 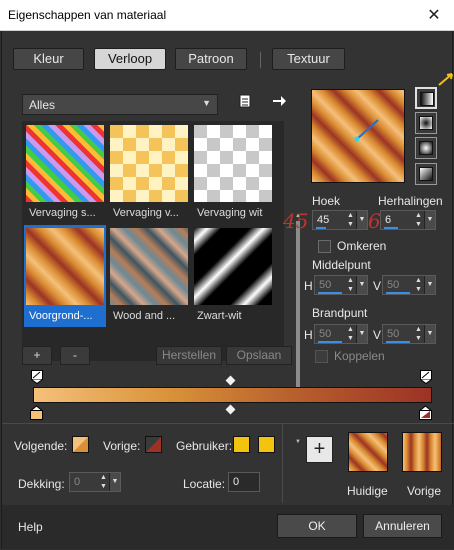 I want to click on center-label: Middelpunt, so click(x=341, y=265).